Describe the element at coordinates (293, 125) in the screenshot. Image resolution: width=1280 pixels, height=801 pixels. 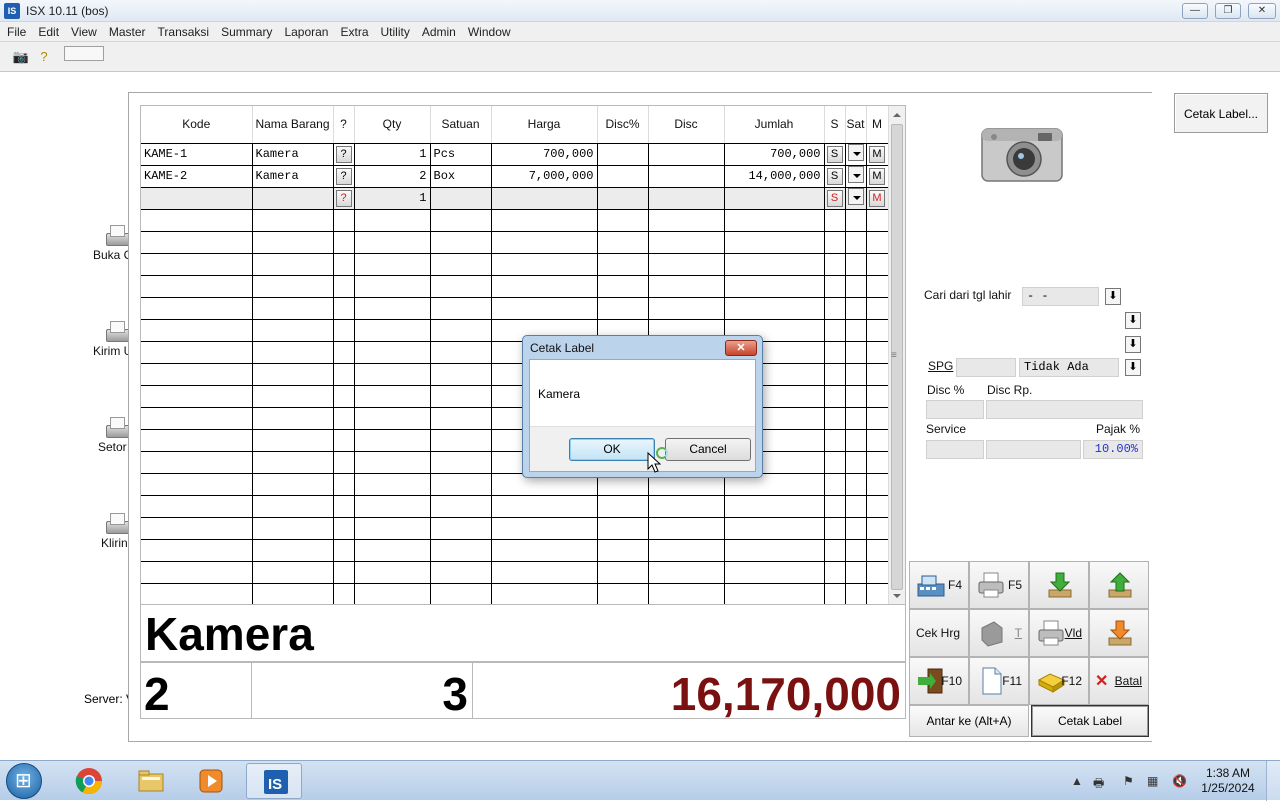
I see `col-nama-barang: Nama Barang` at that location.